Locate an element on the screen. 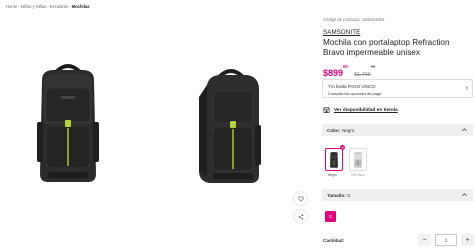 This screenshot has width=475, height=252. color-selection-text: Color: Negro is located at coordinates (341, 130).